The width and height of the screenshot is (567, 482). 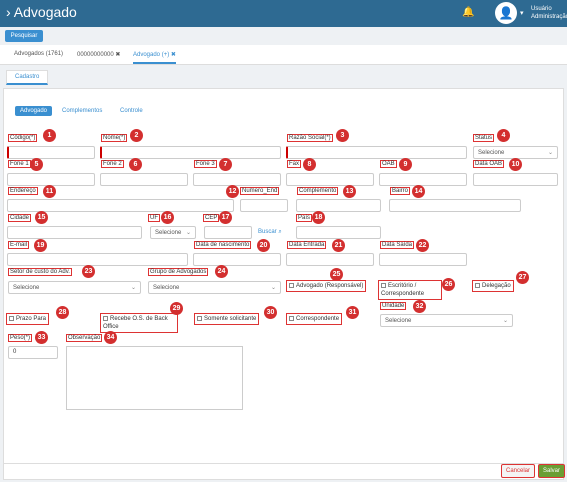 I want to click on badge-23: 23, so click(x=88, y=271).